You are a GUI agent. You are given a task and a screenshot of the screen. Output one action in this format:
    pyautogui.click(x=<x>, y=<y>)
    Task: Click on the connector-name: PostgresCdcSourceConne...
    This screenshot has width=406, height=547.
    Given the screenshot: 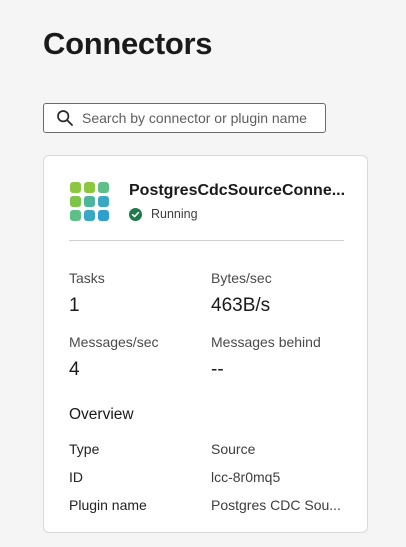 What is the action you would take?
    pyautogui.click(x=238, y=191)
    